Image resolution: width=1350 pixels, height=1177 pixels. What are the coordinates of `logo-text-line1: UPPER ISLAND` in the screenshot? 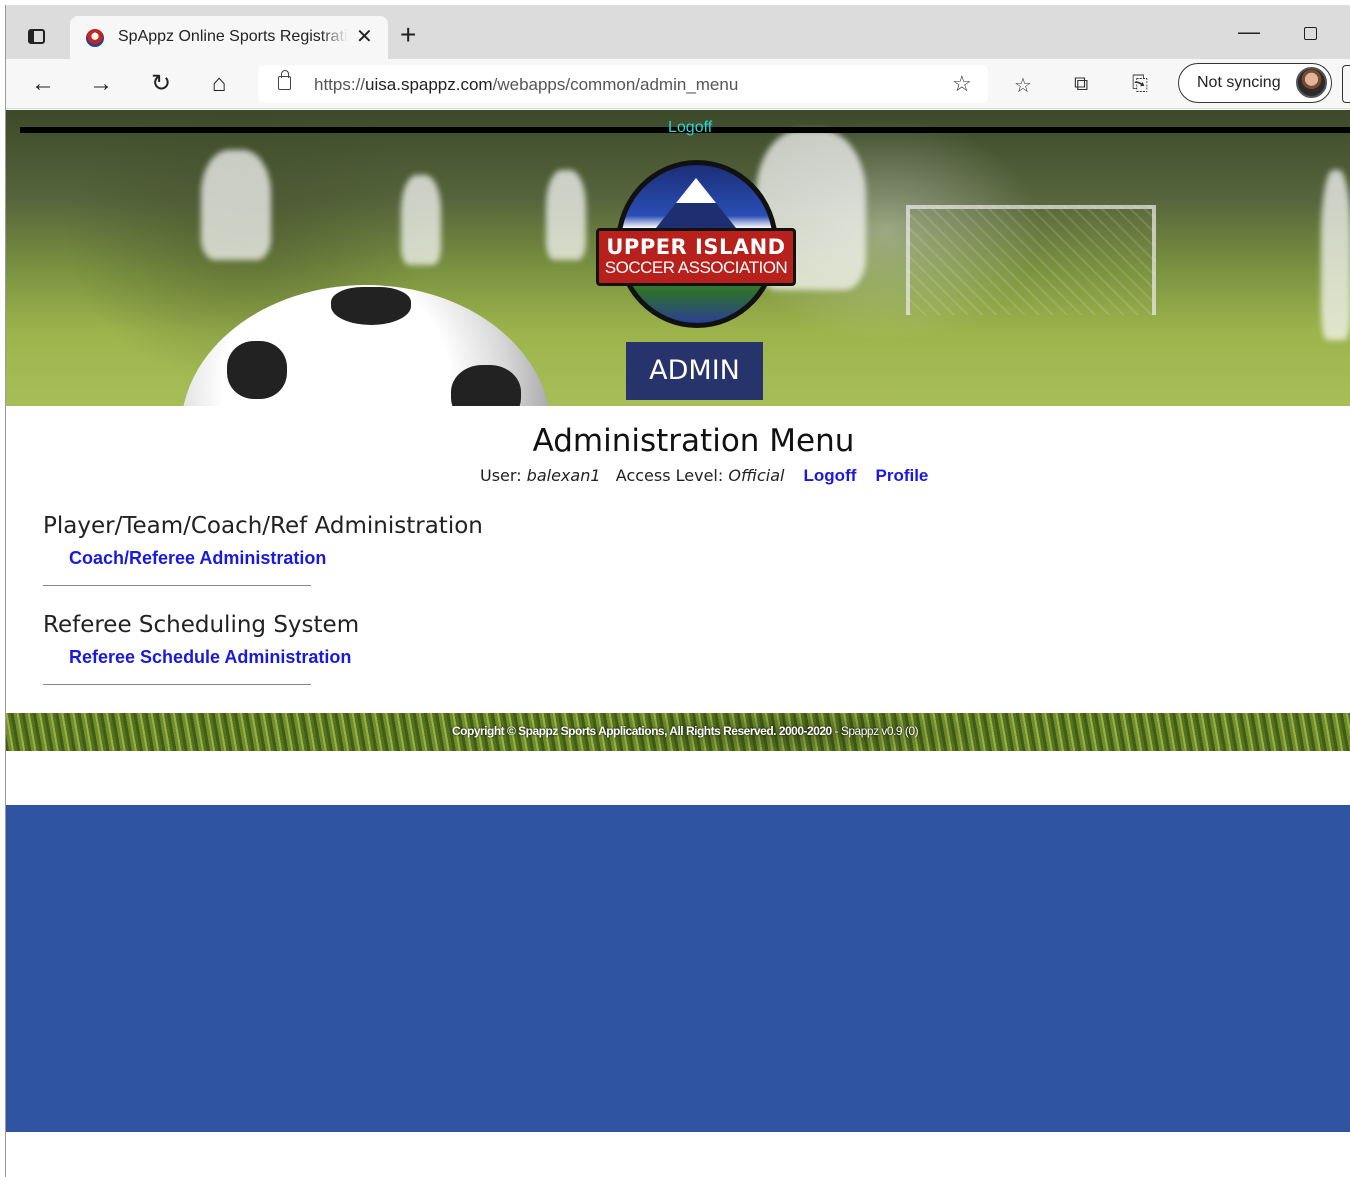 It's located at (696, 247).